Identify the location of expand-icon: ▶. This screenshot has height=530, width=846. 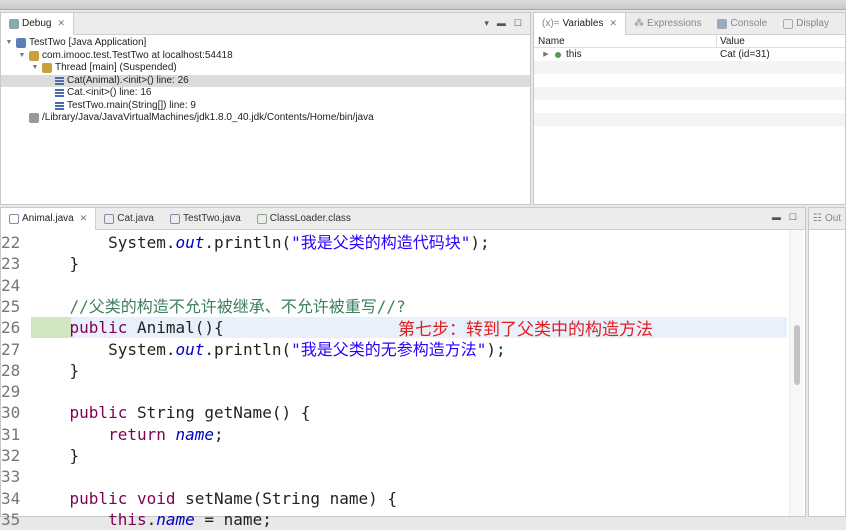
(546, 54).